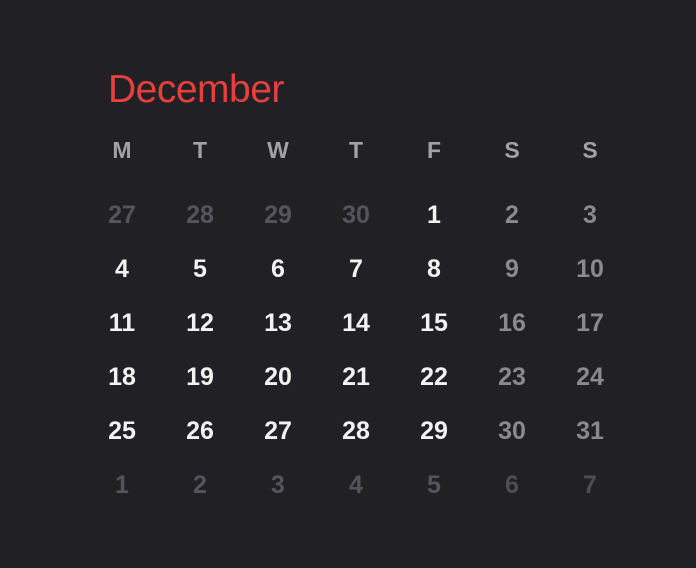 This screenshot has width=696, height=568. Describe the element at coordinates (434, 269) in the screenshot. I see `calendar-day: 8` at that location.